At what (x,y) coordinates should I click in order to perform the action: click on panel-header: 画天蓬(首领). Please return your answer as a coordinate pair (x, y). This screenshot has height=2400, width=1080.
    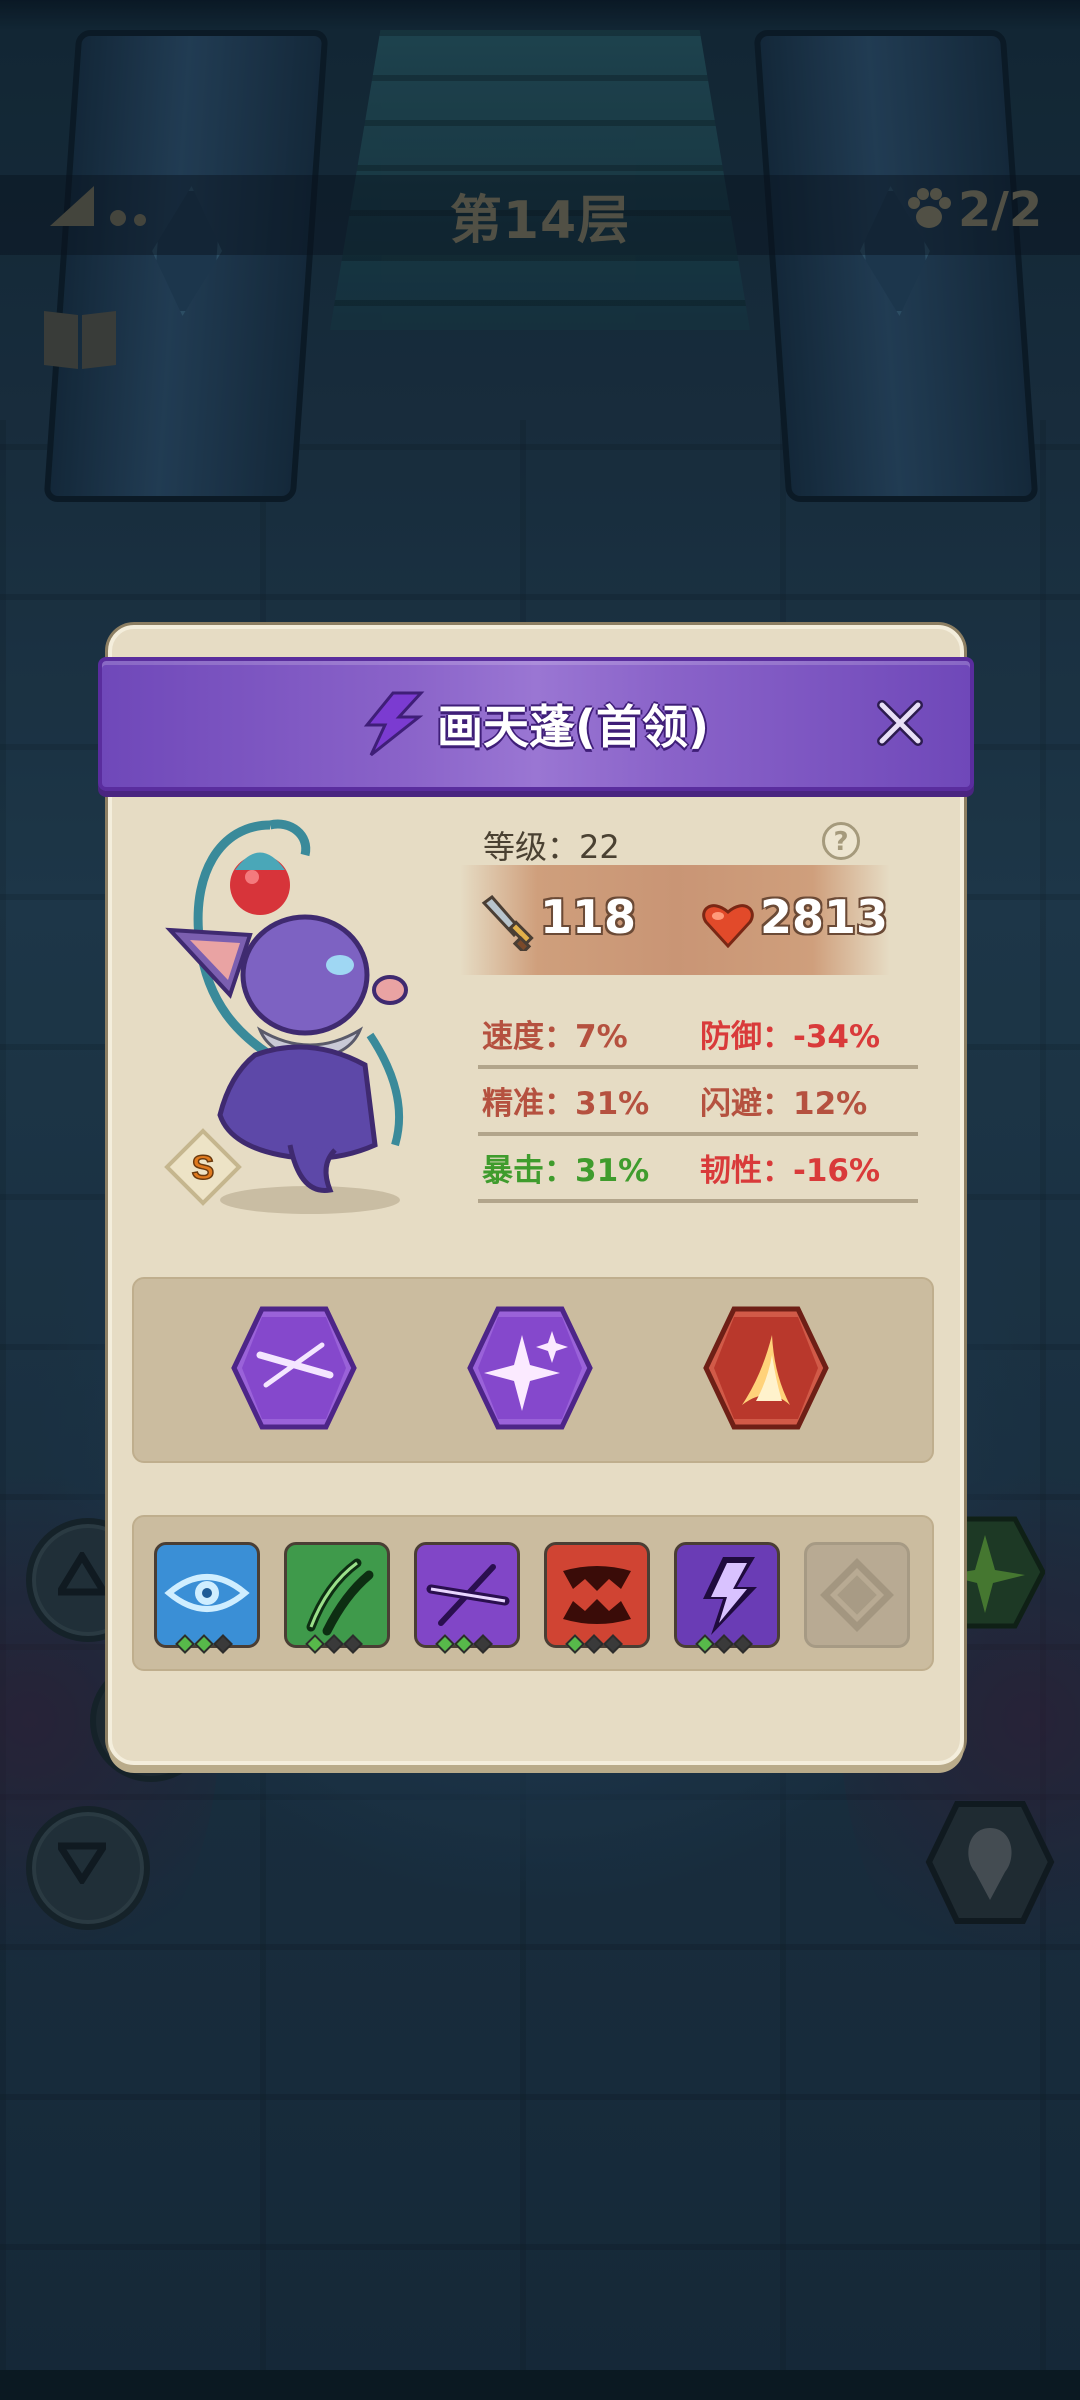
    Looking at the image, I should click on (536, 724).